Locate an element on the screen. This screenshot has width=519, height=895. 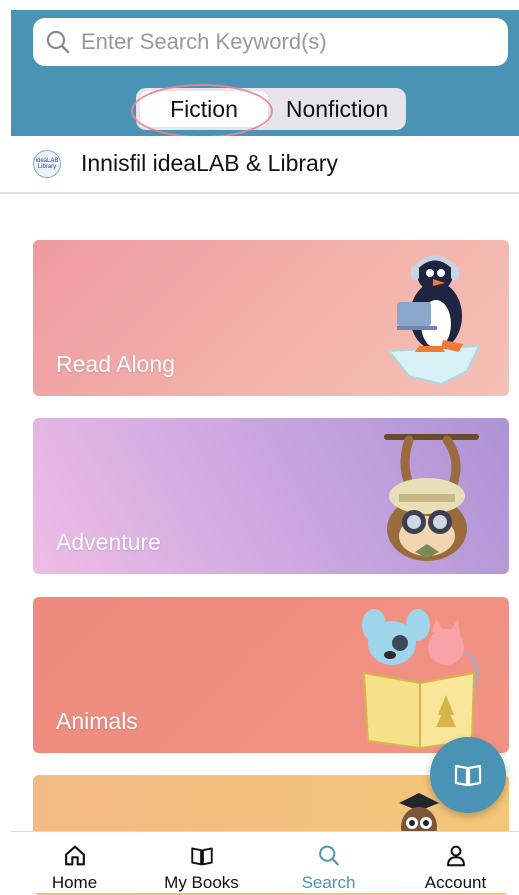
library-logo: ideaLAB Library is located at coordinates (47, 164).